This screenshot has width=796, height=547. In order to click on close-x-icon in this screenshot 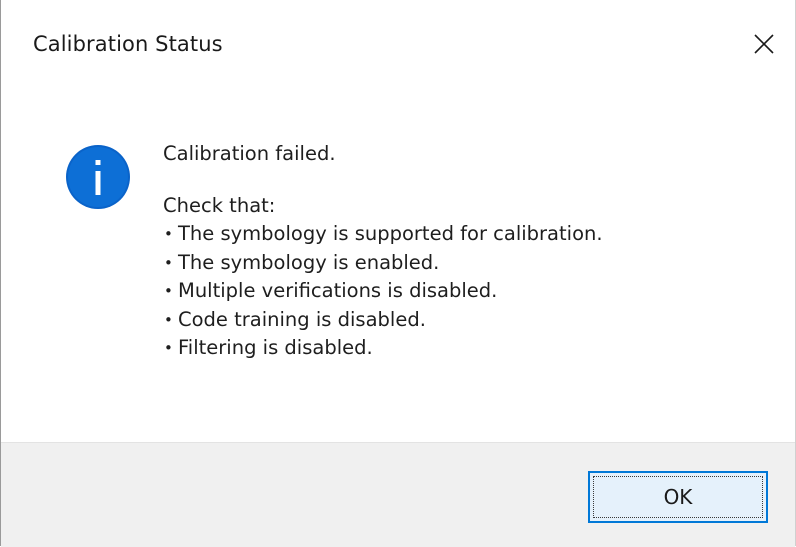, I will do `click(764, 44)`.